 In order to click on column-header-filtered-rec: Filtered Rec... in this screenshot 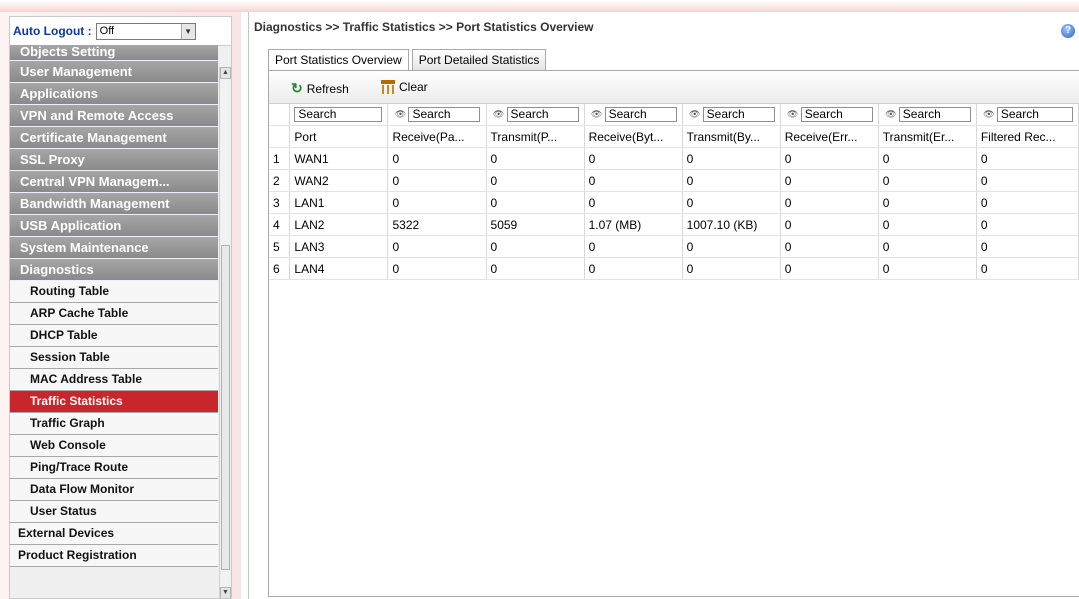, I will do `click(1027, 136)`.